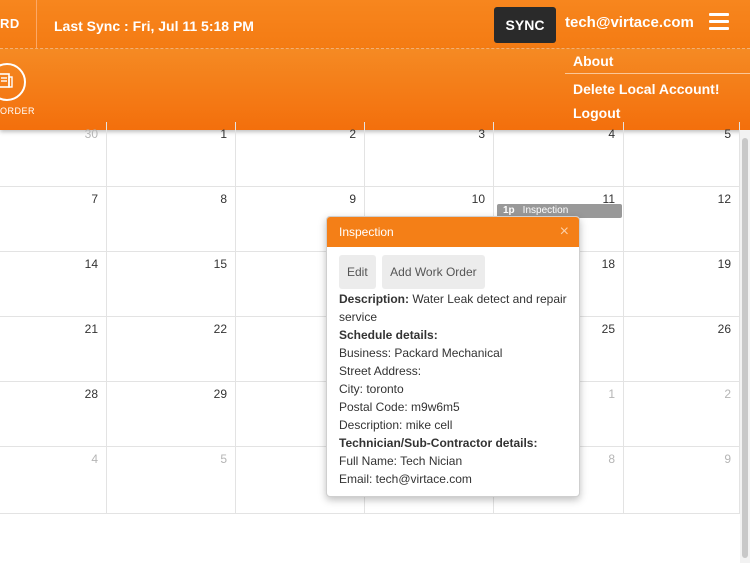 The width and height of the screenshot is (750, 563). What do you see at coordinates (388, 335) in the screenshot?
I see `schedule-heading: Schedule details:` at bounding box center [388, 335].